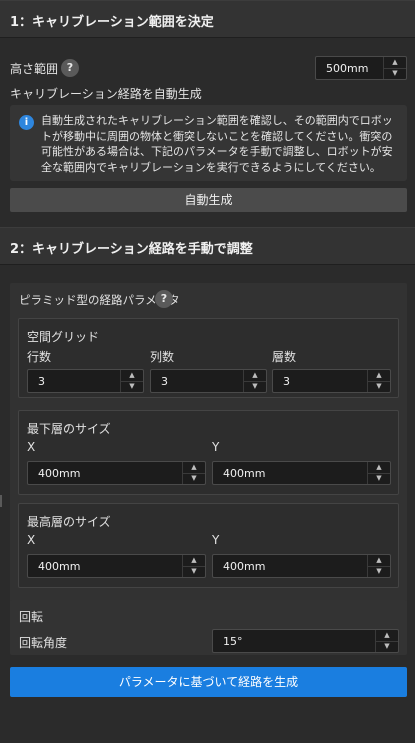 The width and height of the screenshot is (415, 743). What do you see at coordinates (286, 381) in the screenshot?
I see `layers-value: 3` at bounding box center [286, 381].